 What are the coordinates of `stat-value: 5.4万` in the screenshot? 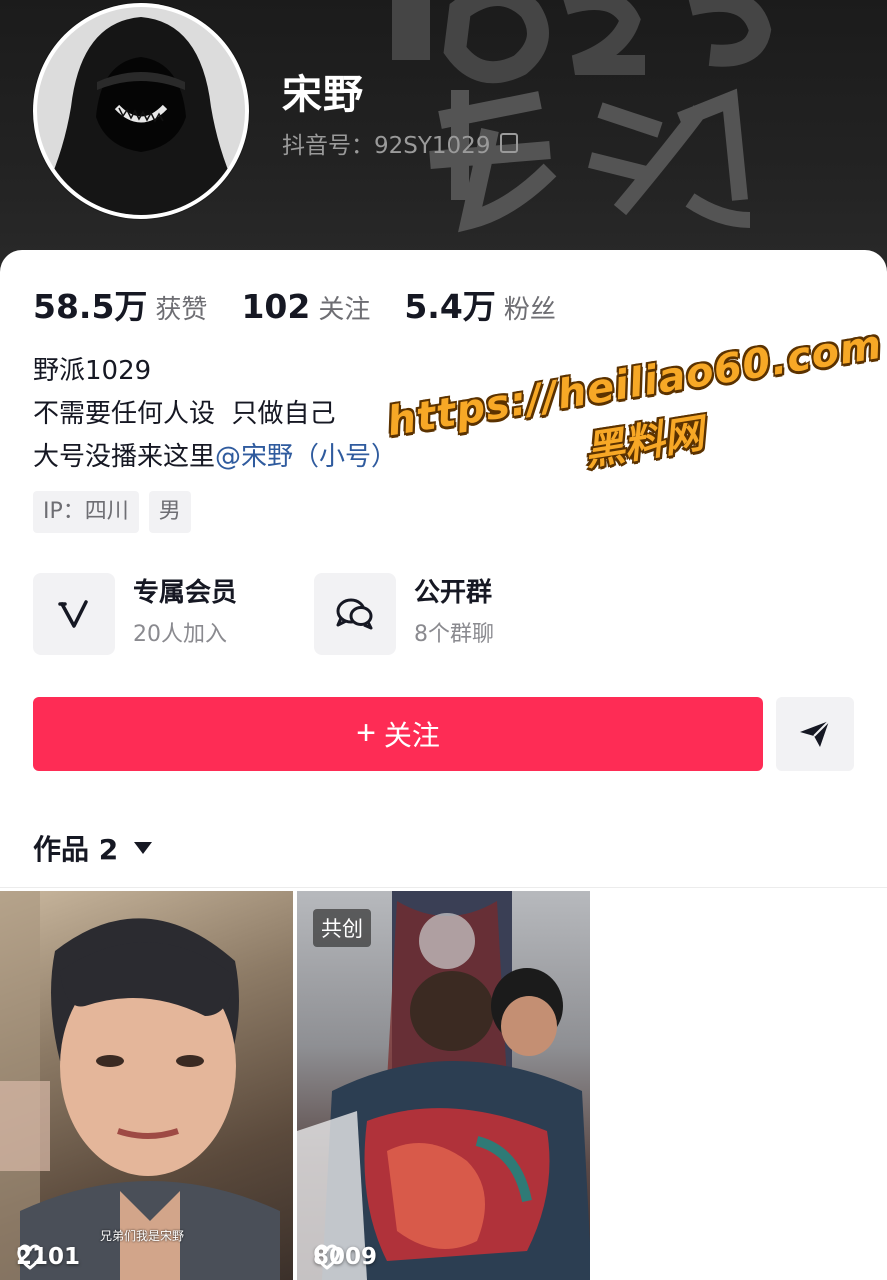 It's located at (450, 306).